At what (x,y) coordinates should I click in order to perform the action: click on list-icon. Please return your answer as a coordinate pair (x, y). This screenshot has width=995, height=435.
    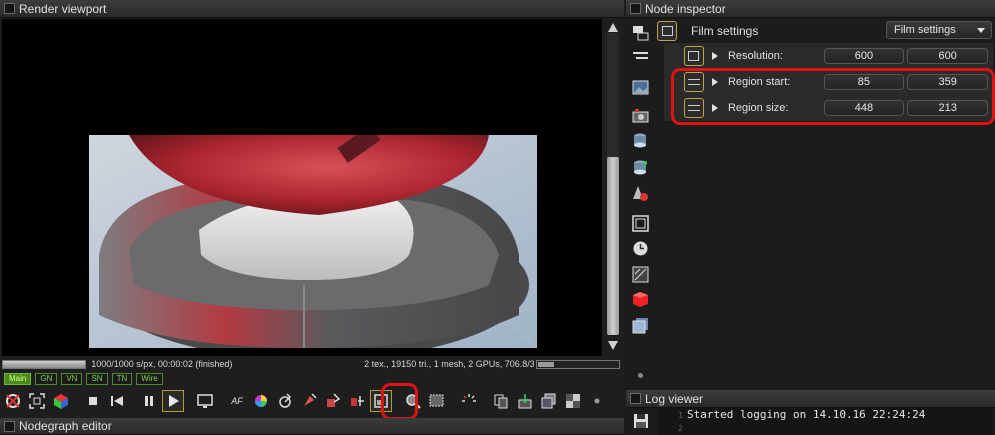
    Looking at the image, I should click on (640, 55).